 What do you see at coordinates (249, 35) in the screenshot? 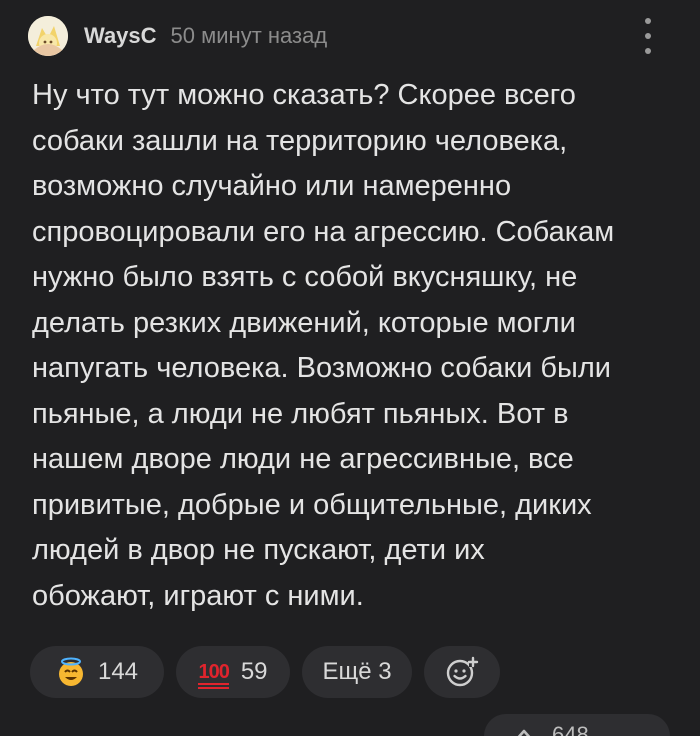
I see `comment-timestamp: 50 минут назад` at bounding box center [249, 35].